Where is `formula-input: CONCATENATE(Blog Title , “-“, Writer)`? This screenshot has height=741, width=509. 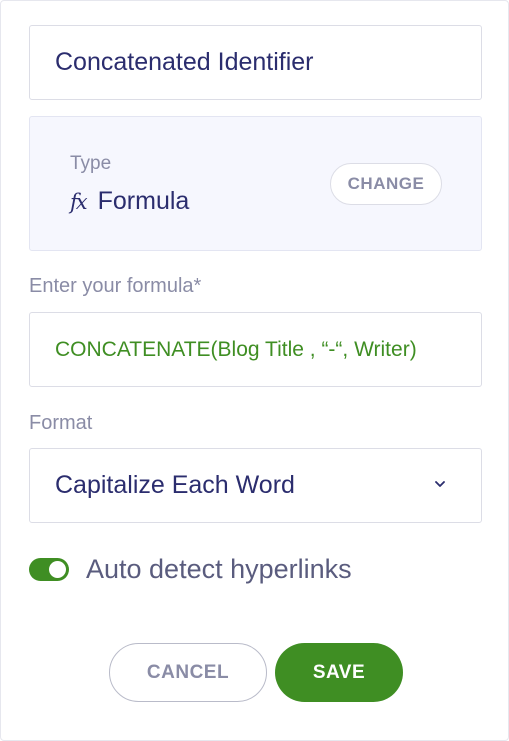
formula-input: CONCATENATE(Blog Title , “-“, Writer) is located at coordinates (255, 349).